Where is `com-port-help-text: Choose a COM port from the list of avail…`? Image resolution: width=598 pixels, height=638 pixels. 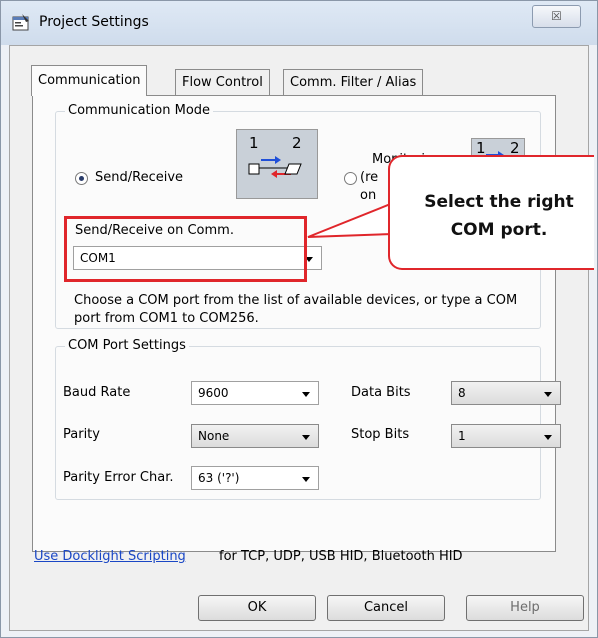 com-port-help-text: Choose a COM port from the list of avail… is located at coordinates (296, 309).